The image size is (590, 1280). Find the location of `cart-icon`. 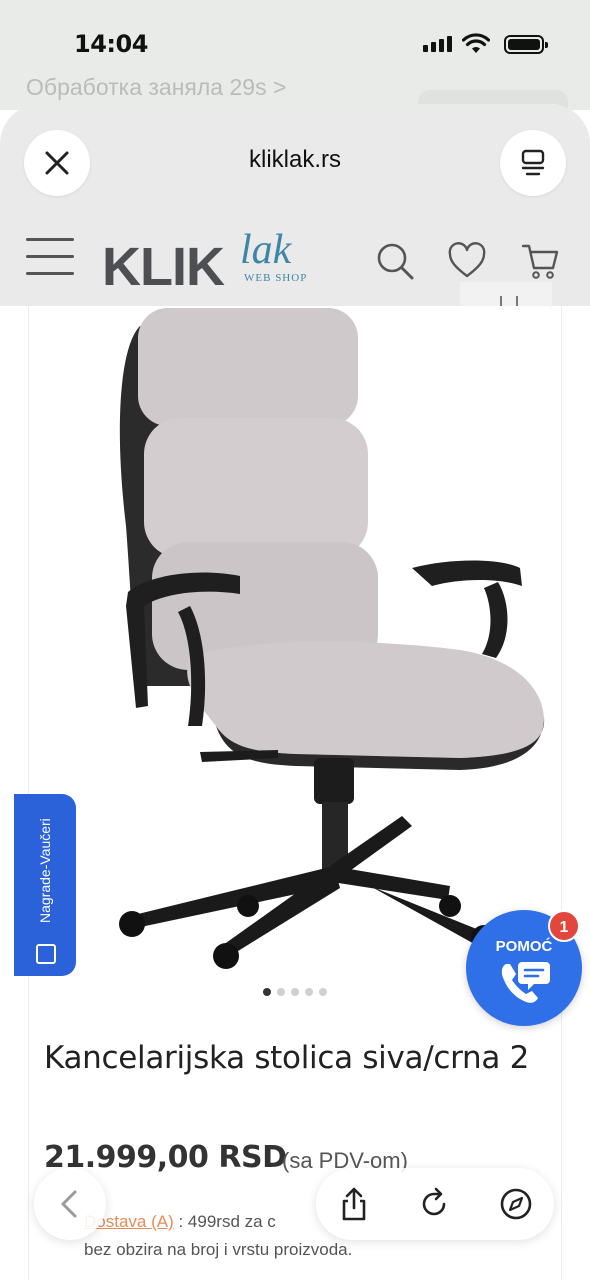

cart-icon is located at coordinates (540, 261).